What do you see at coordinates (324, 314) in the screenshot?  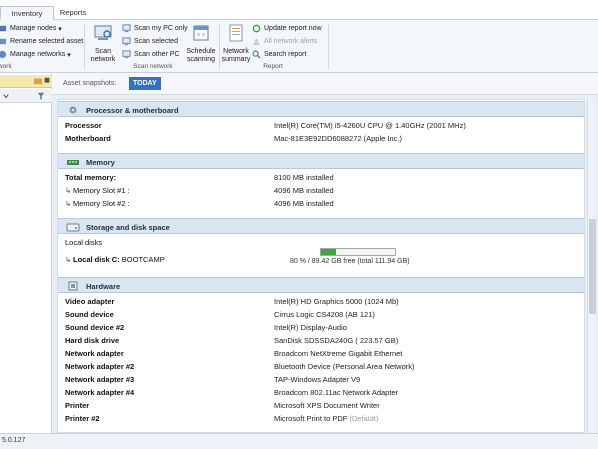 I see `info-value: Cirrus Logic CS4208 (AB 121)` at bounding box center [324, 314].